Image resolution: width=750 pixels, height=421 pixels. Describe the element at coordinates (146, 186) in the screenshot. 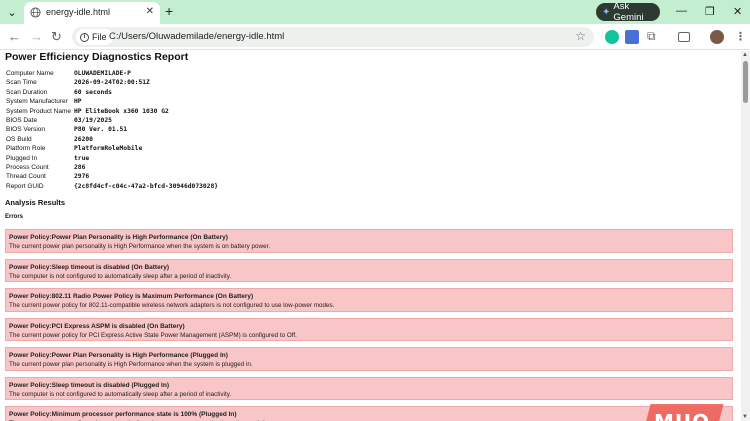

I see `info-value: {2c8fd4cf-c04c-47a2-bfcd-30946d073028}` at that location.